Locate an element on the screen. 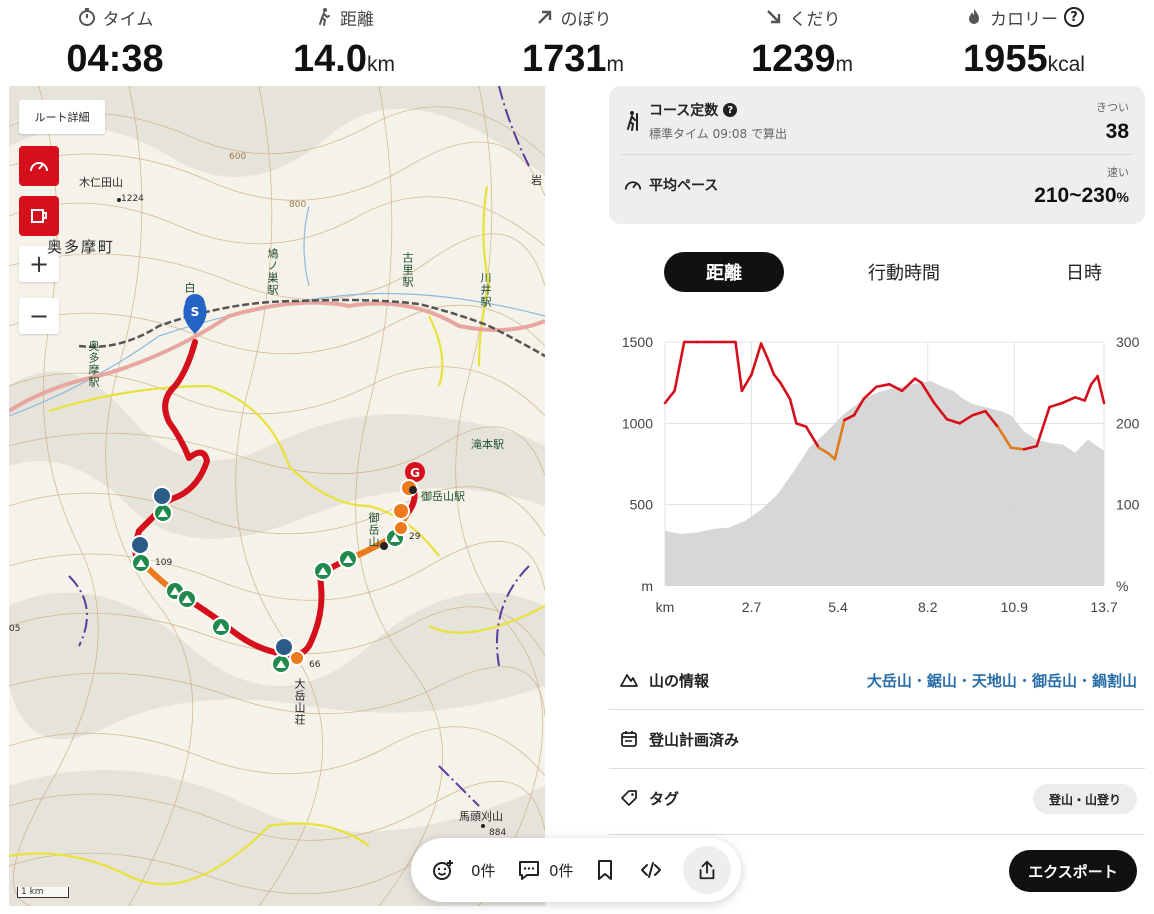 The image size is (1154, 914). bookmark-button is located at coordinates (605, 870).